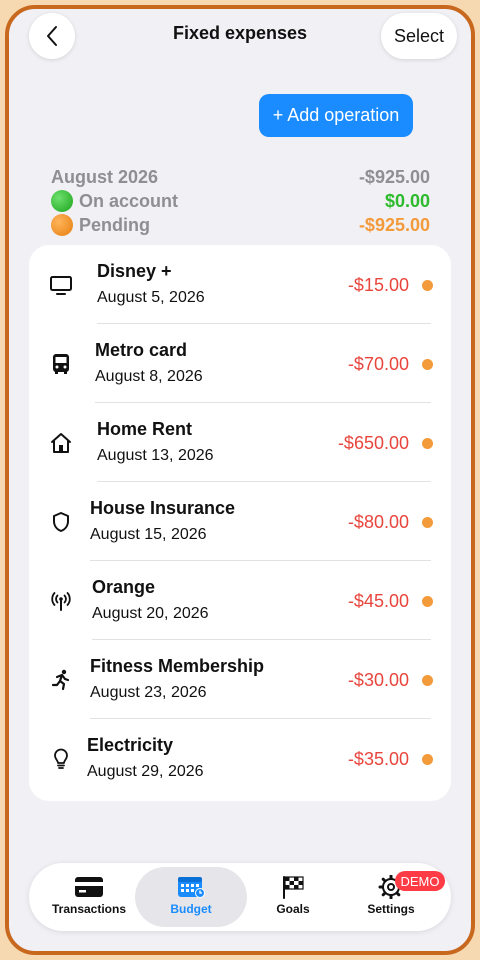 Image resolution: width=480 pixels, height=960 pixels. Describe the element at coordinates (145, 429) in the screenshot. I see `expense-name: Home Rent` at that location.